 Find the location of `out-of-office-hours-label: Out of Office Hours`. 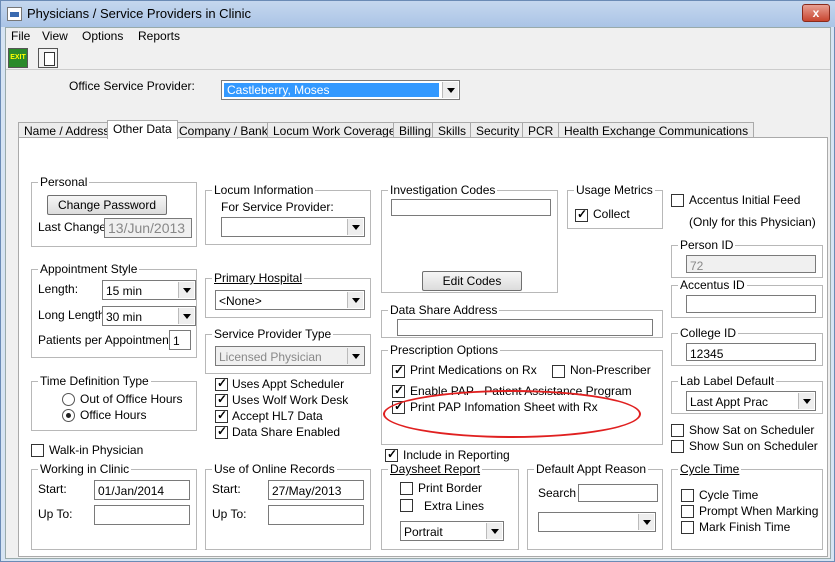

out-of-office-hours-label: Out of Office Hours is located at coordinates (131, 399).